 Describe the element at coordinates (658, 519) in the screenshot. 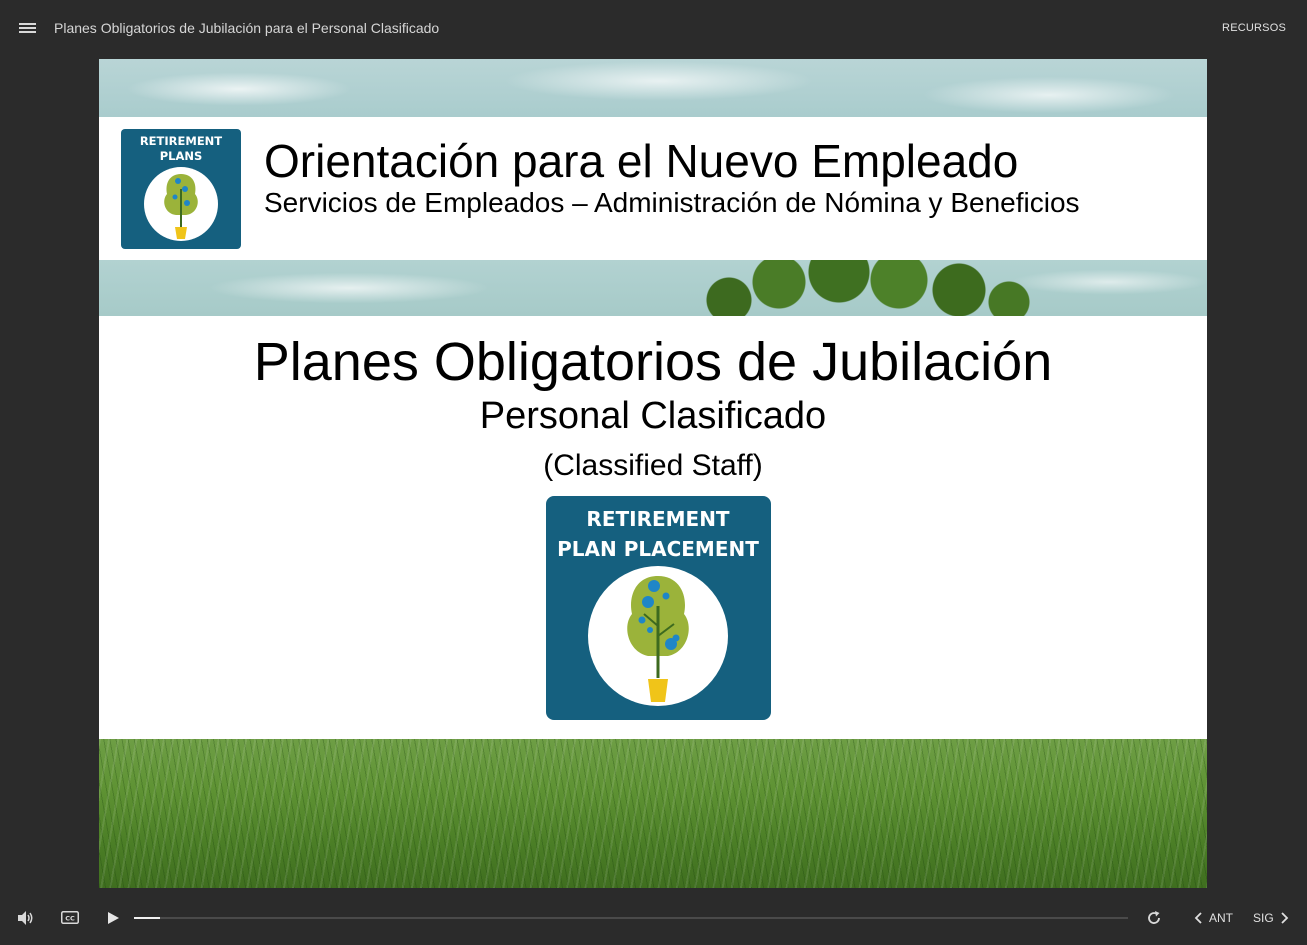

I see `logo-big-line1: RETIREMENT` at that location.